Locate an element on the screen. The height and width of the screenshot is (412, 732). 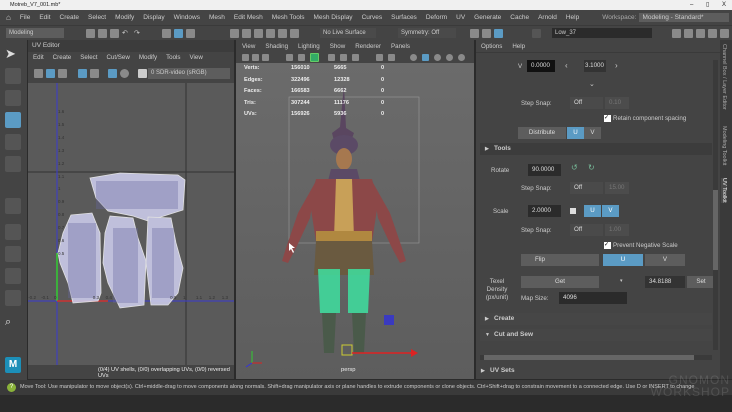
vp-menu-lighting: Lighting is located at coordinates (309, 46).